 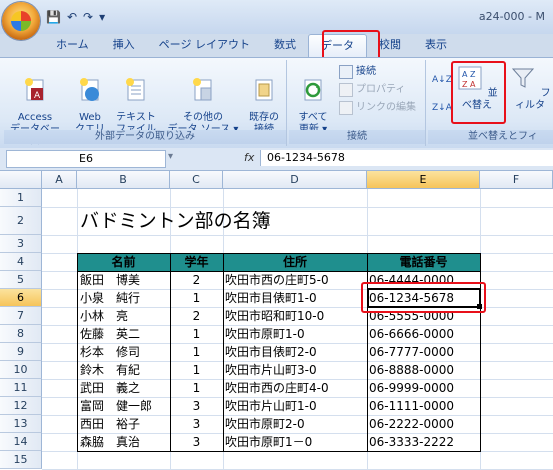 What do you see at coordinates (72, 45) in the screenshot?
I see `tab-home: ホーム` at bounding box center [72, 45].